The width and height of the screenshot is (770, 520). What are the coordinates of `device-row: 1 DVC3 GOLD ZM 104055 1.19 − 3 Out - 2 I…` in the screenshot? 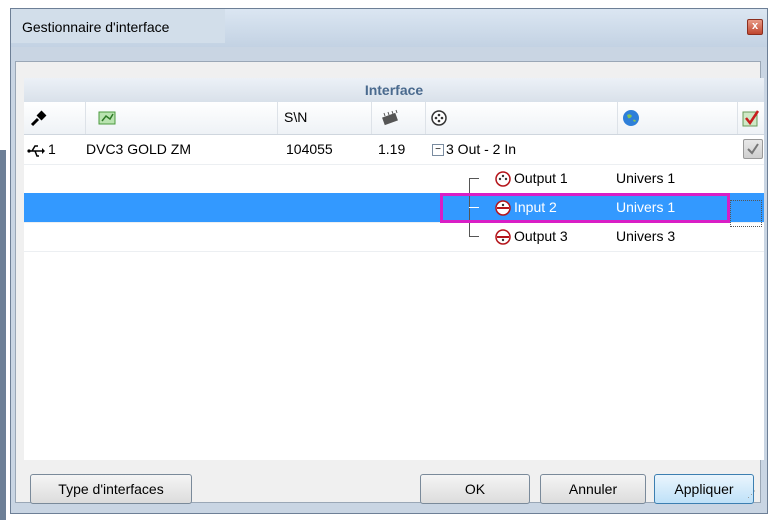 It's located at (394, 150).